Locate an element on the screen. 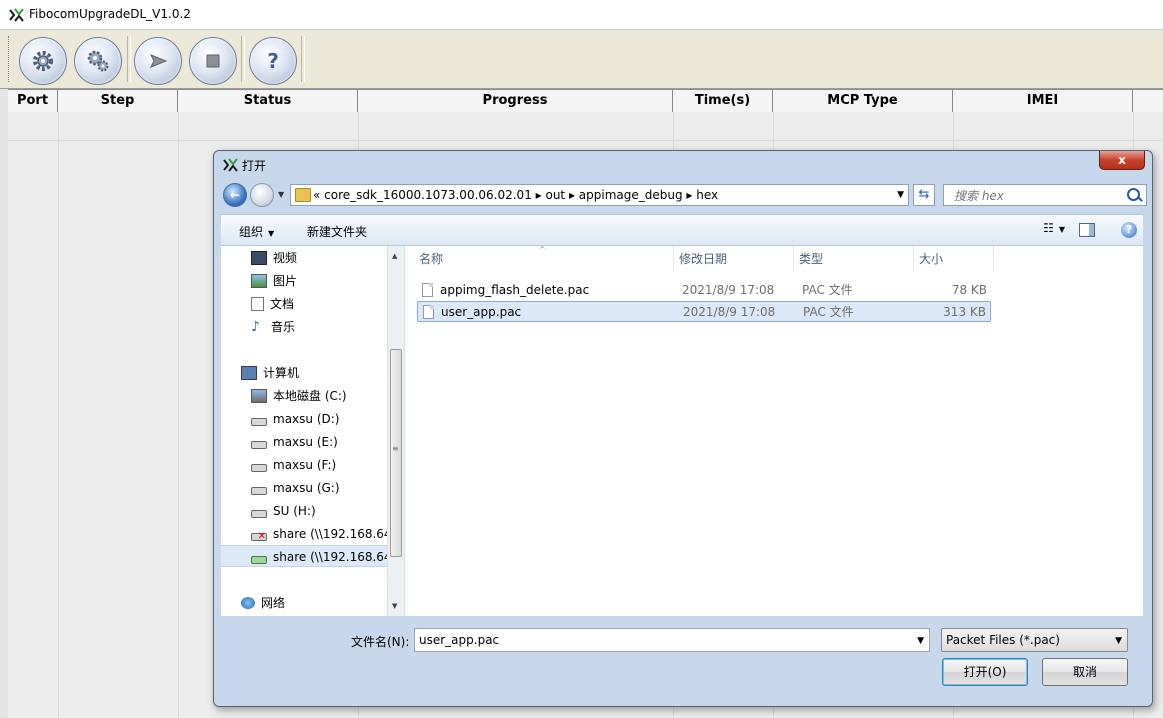 This screenshot has width=1163, height=718. new-folder-button: 新建文件夹 is located at coordinates (337, 231).